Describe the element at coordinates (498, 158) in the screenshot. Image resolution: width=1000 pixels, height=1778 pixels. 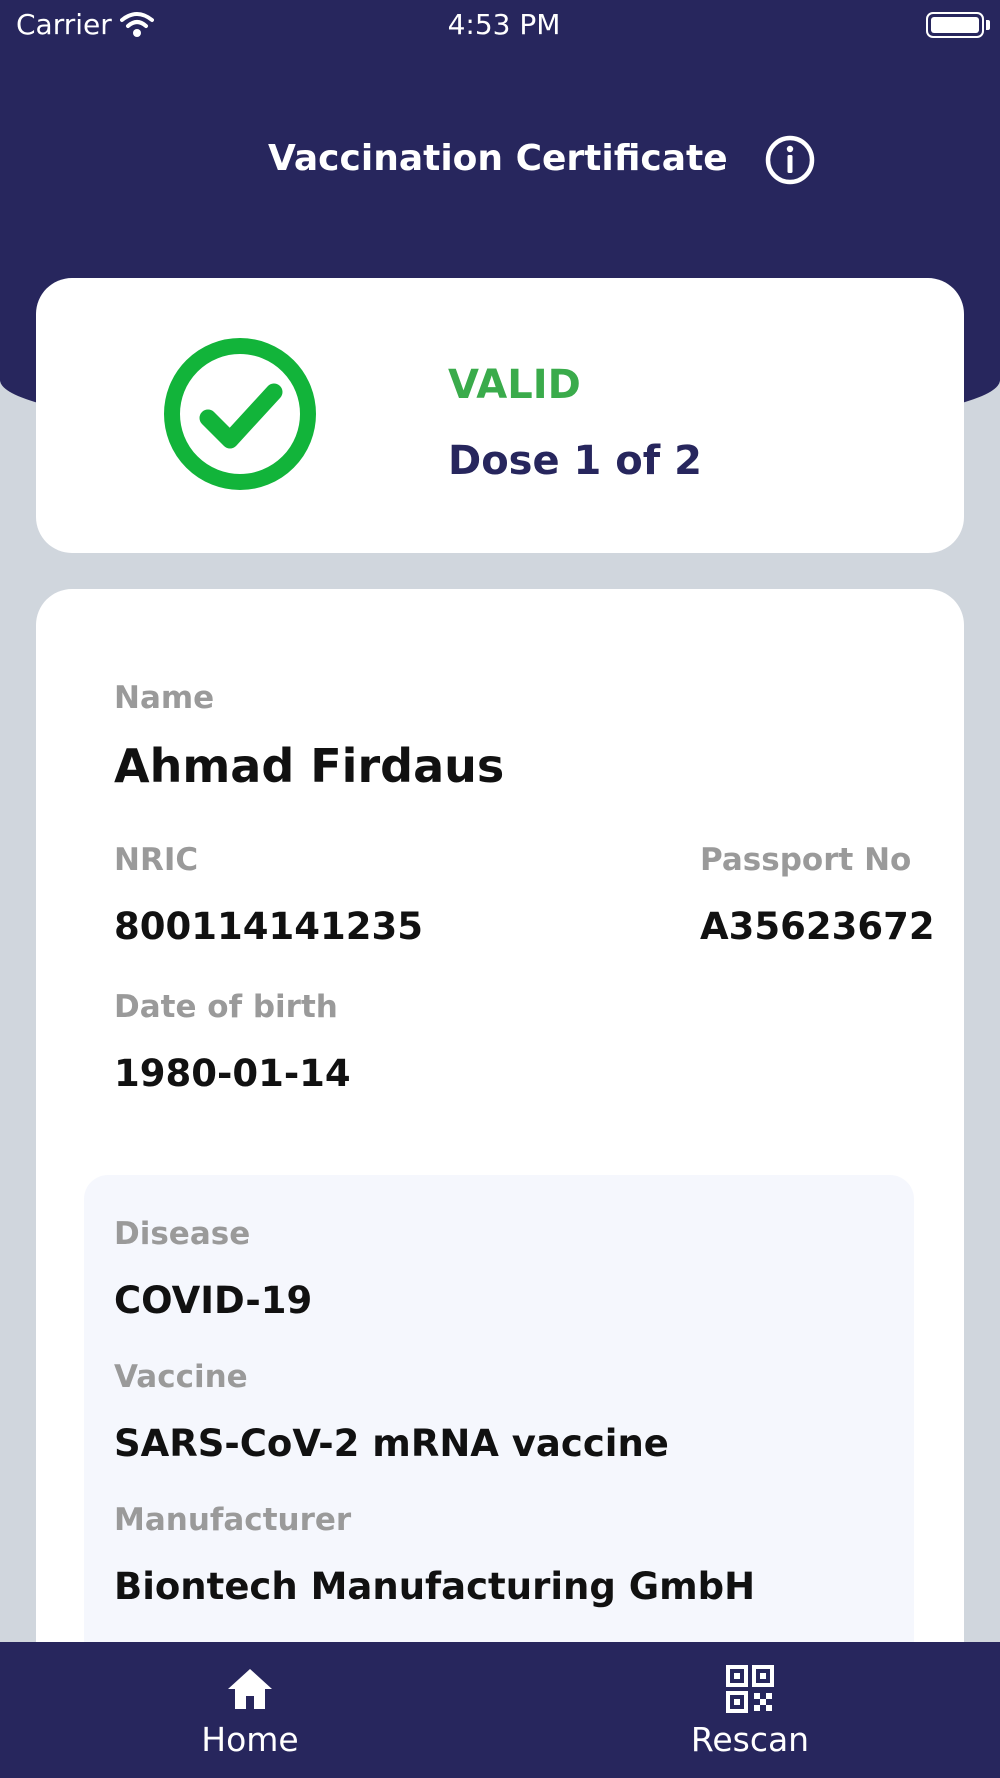
I see `page-title: Vaccination Certificate` at that location.